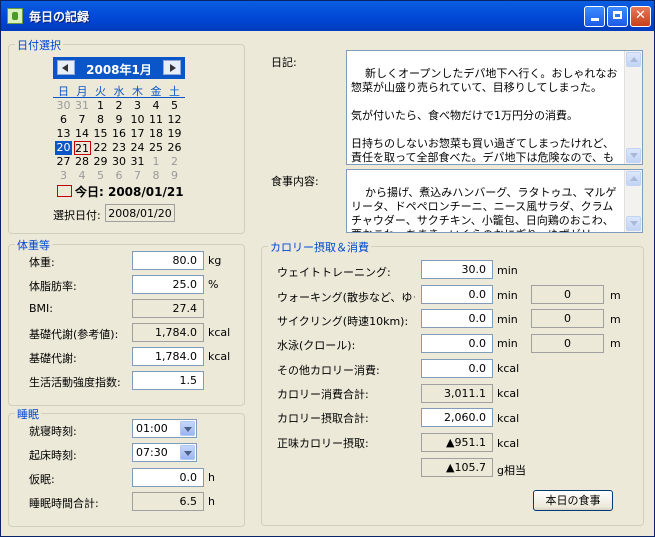 The height and width of the screenshot is (537, 655). What do you see at coordinates (100, 162) in the screenshot?
I see `calendar-day: 29` at bounding box center [100, 162].